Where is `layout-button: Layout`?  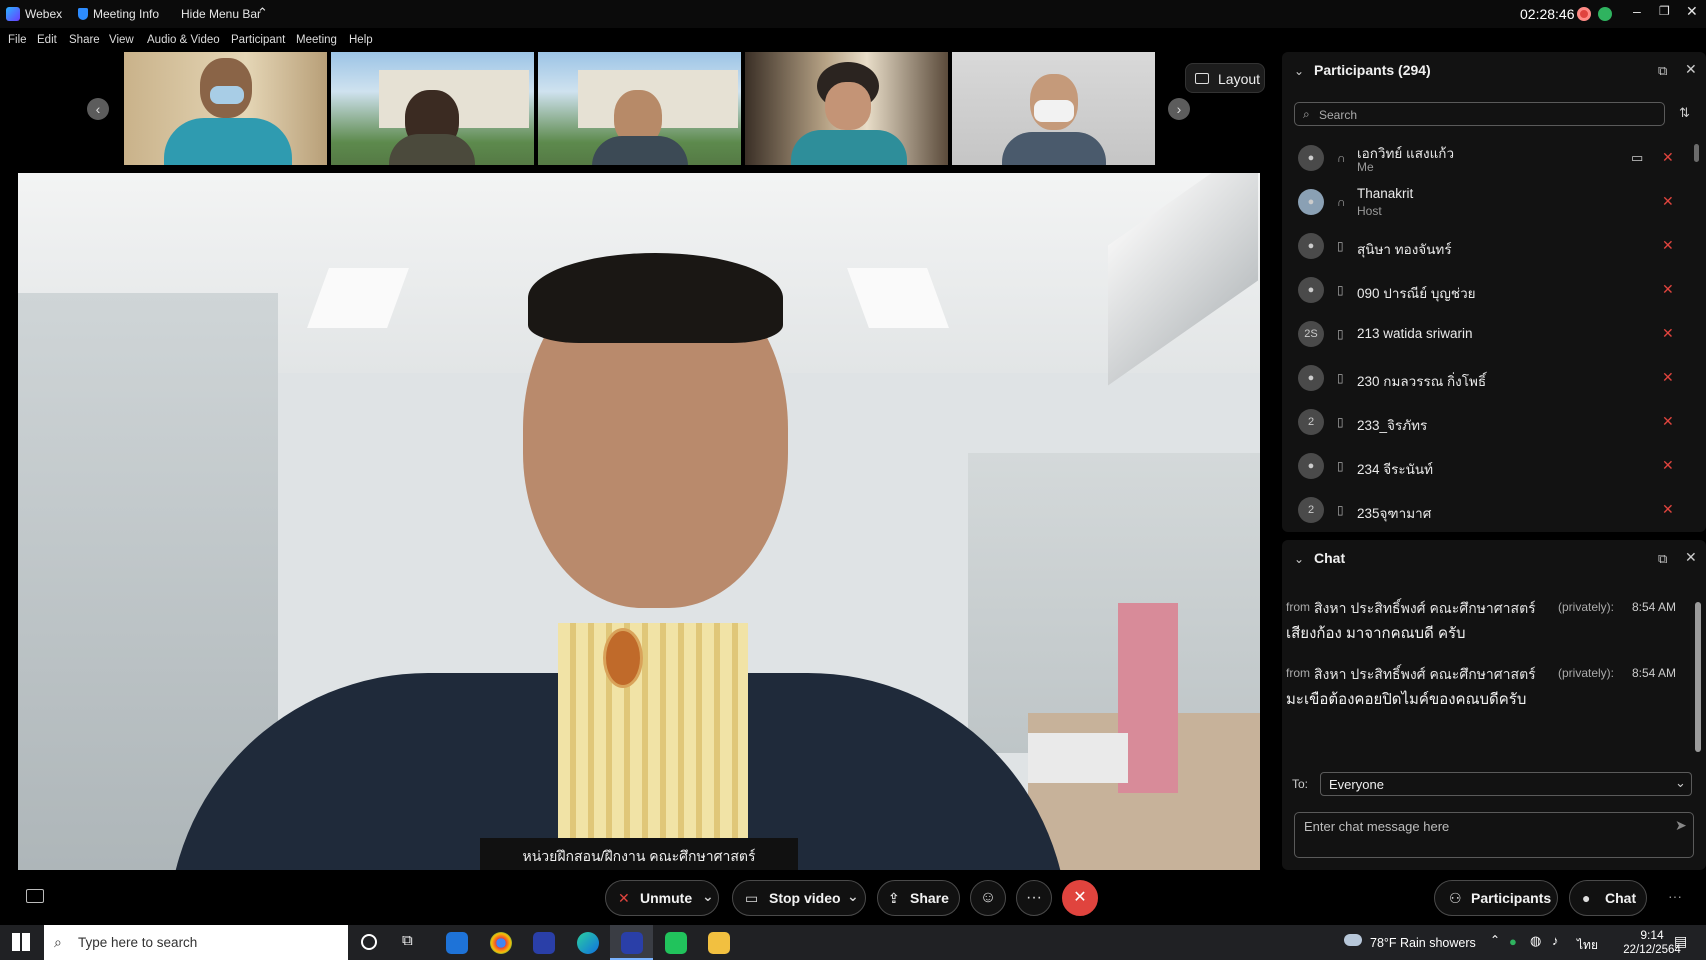 layout-button: Layout is located at coordinates (1225, 78).